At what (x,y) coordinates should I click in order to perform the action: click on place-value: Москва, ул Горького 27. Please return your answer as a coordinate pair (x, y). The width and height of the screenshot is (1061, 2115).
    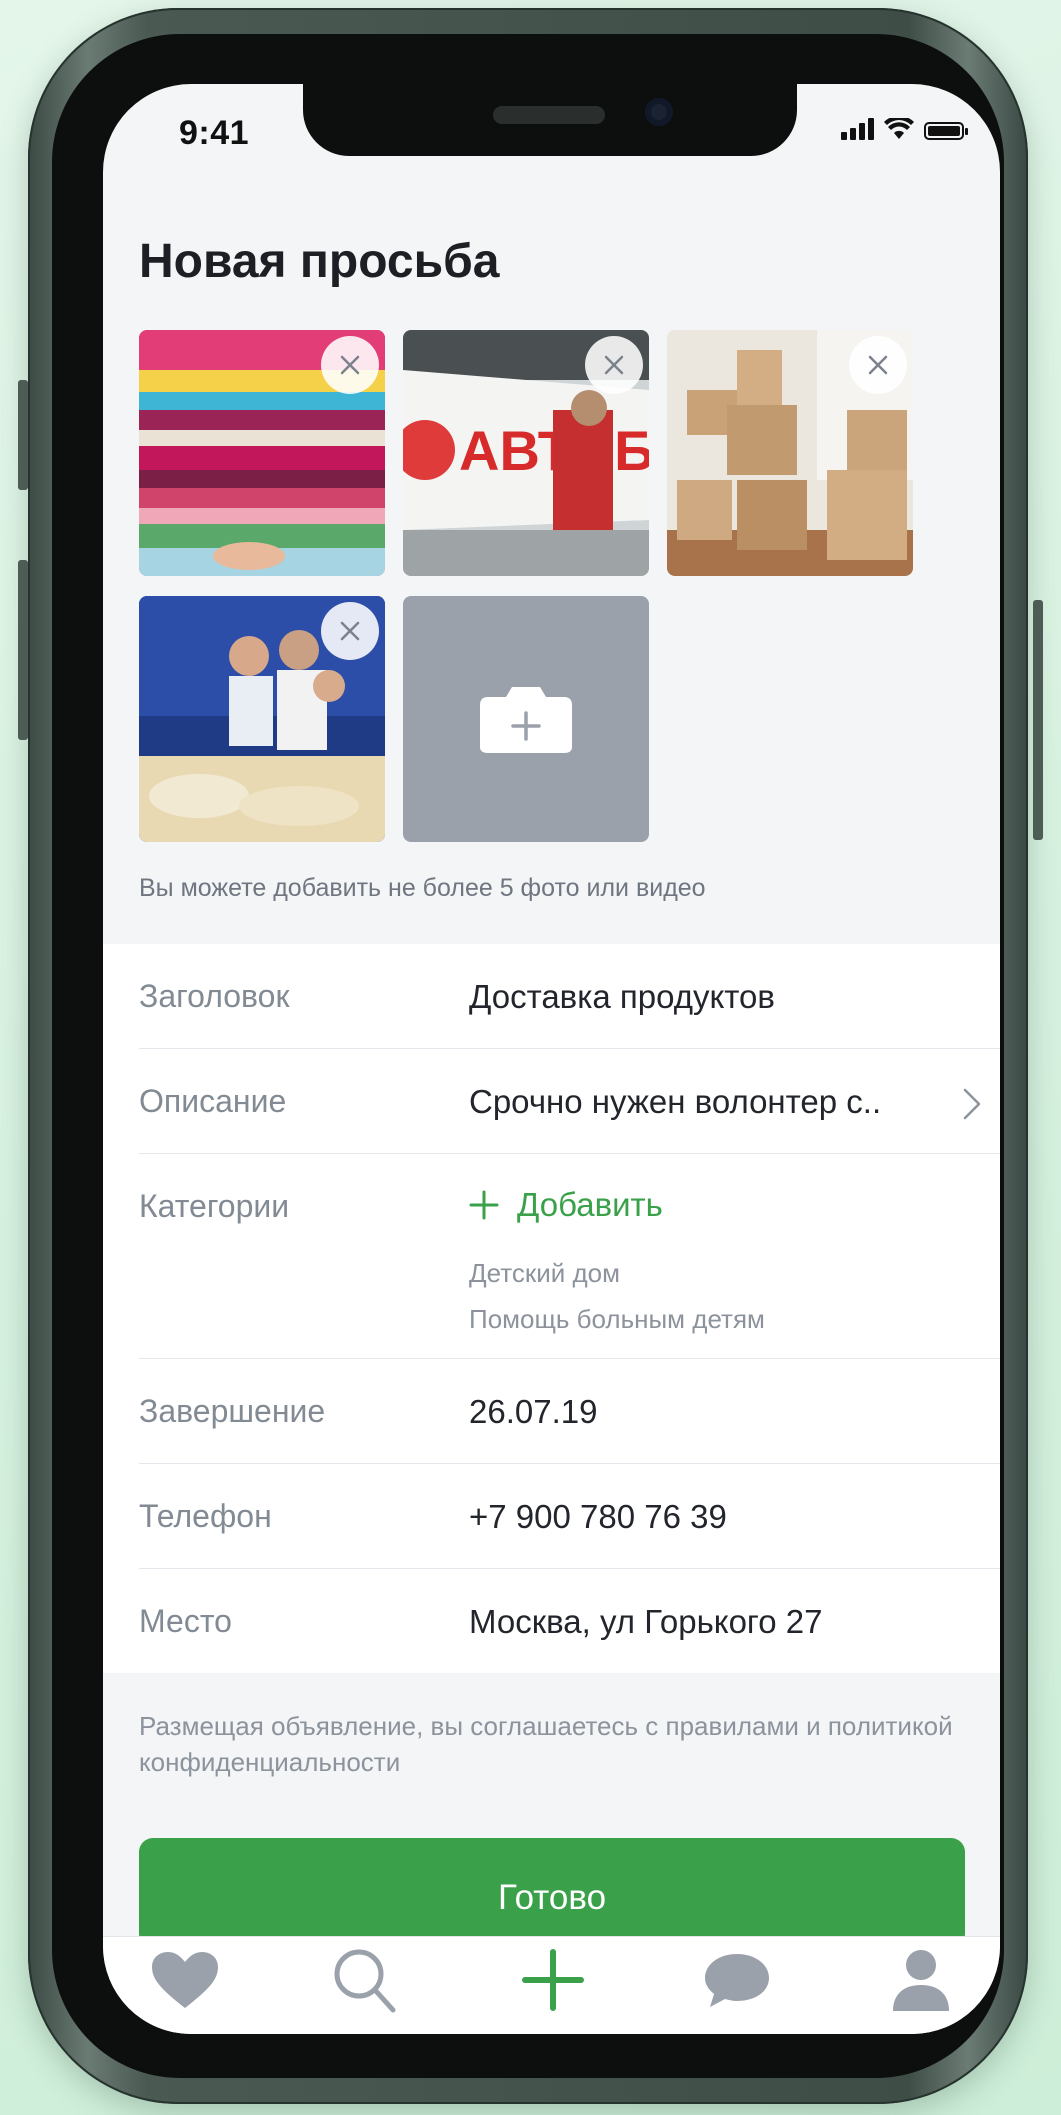
    Looking at the image, I should click on (645, 1622).